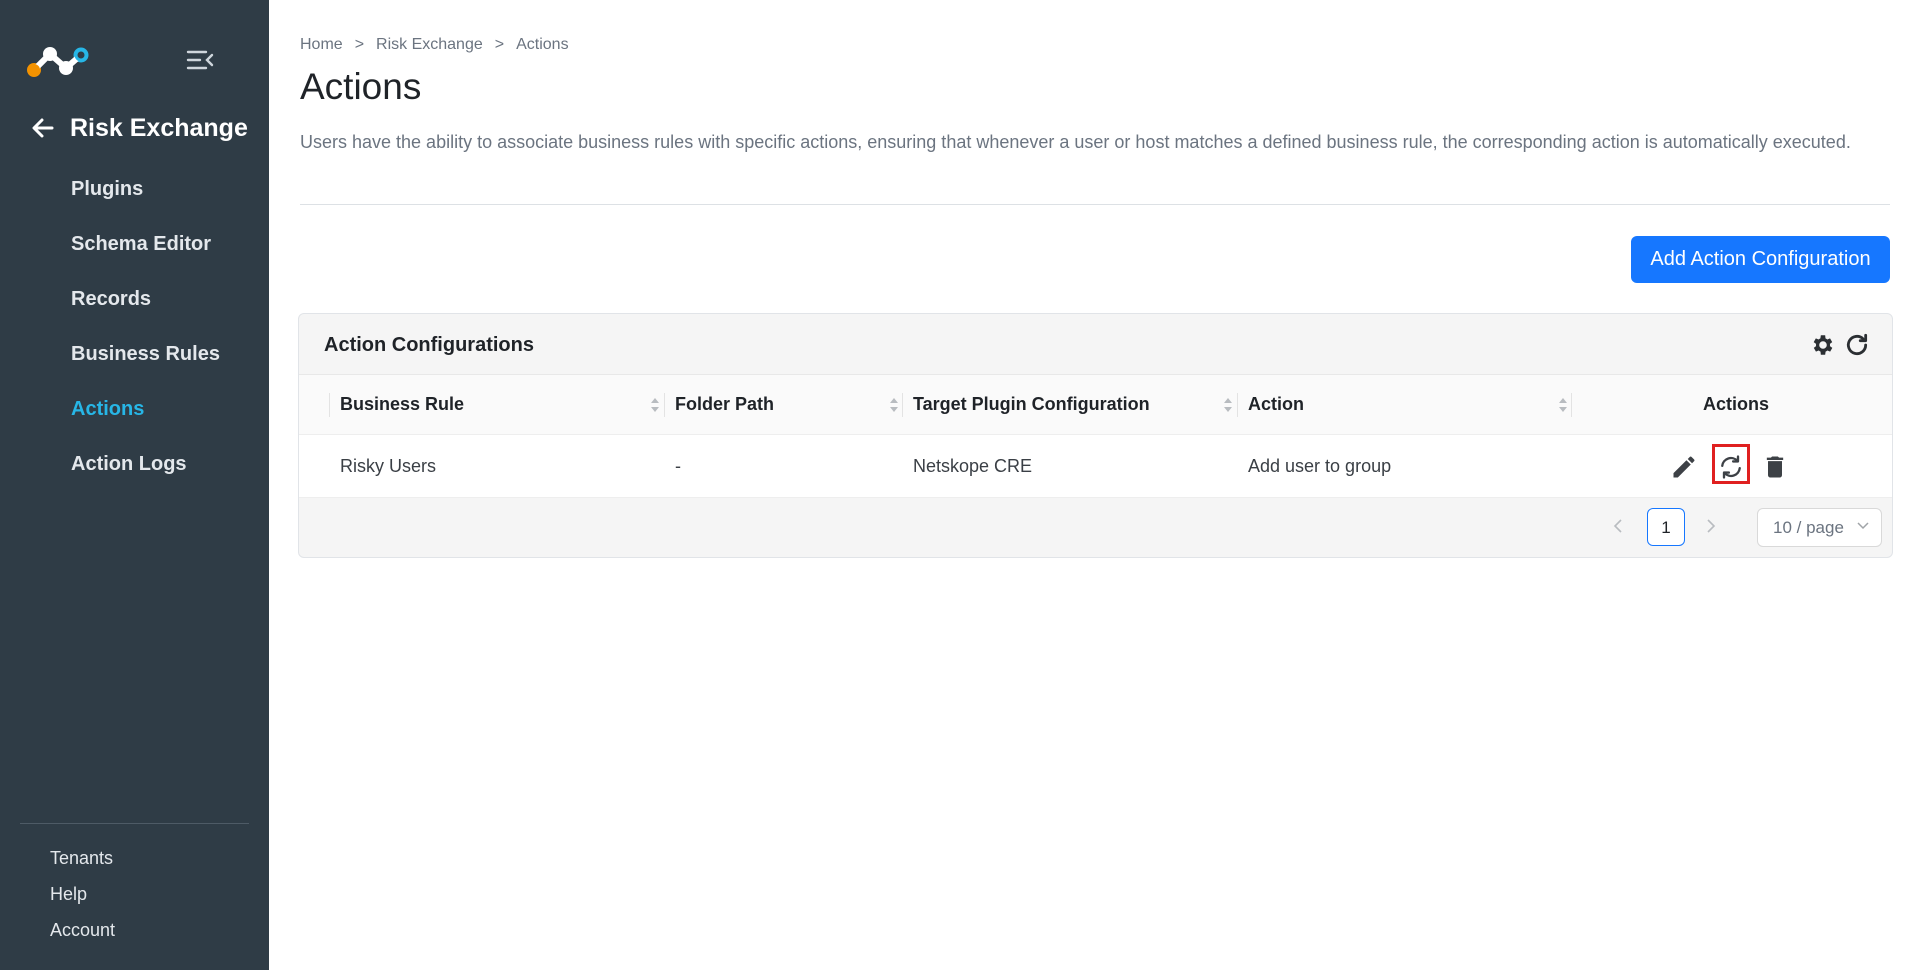 This screenshot has width=1918, height=970. I want to click on column-header-label: Folder Path, so click(725, 404).